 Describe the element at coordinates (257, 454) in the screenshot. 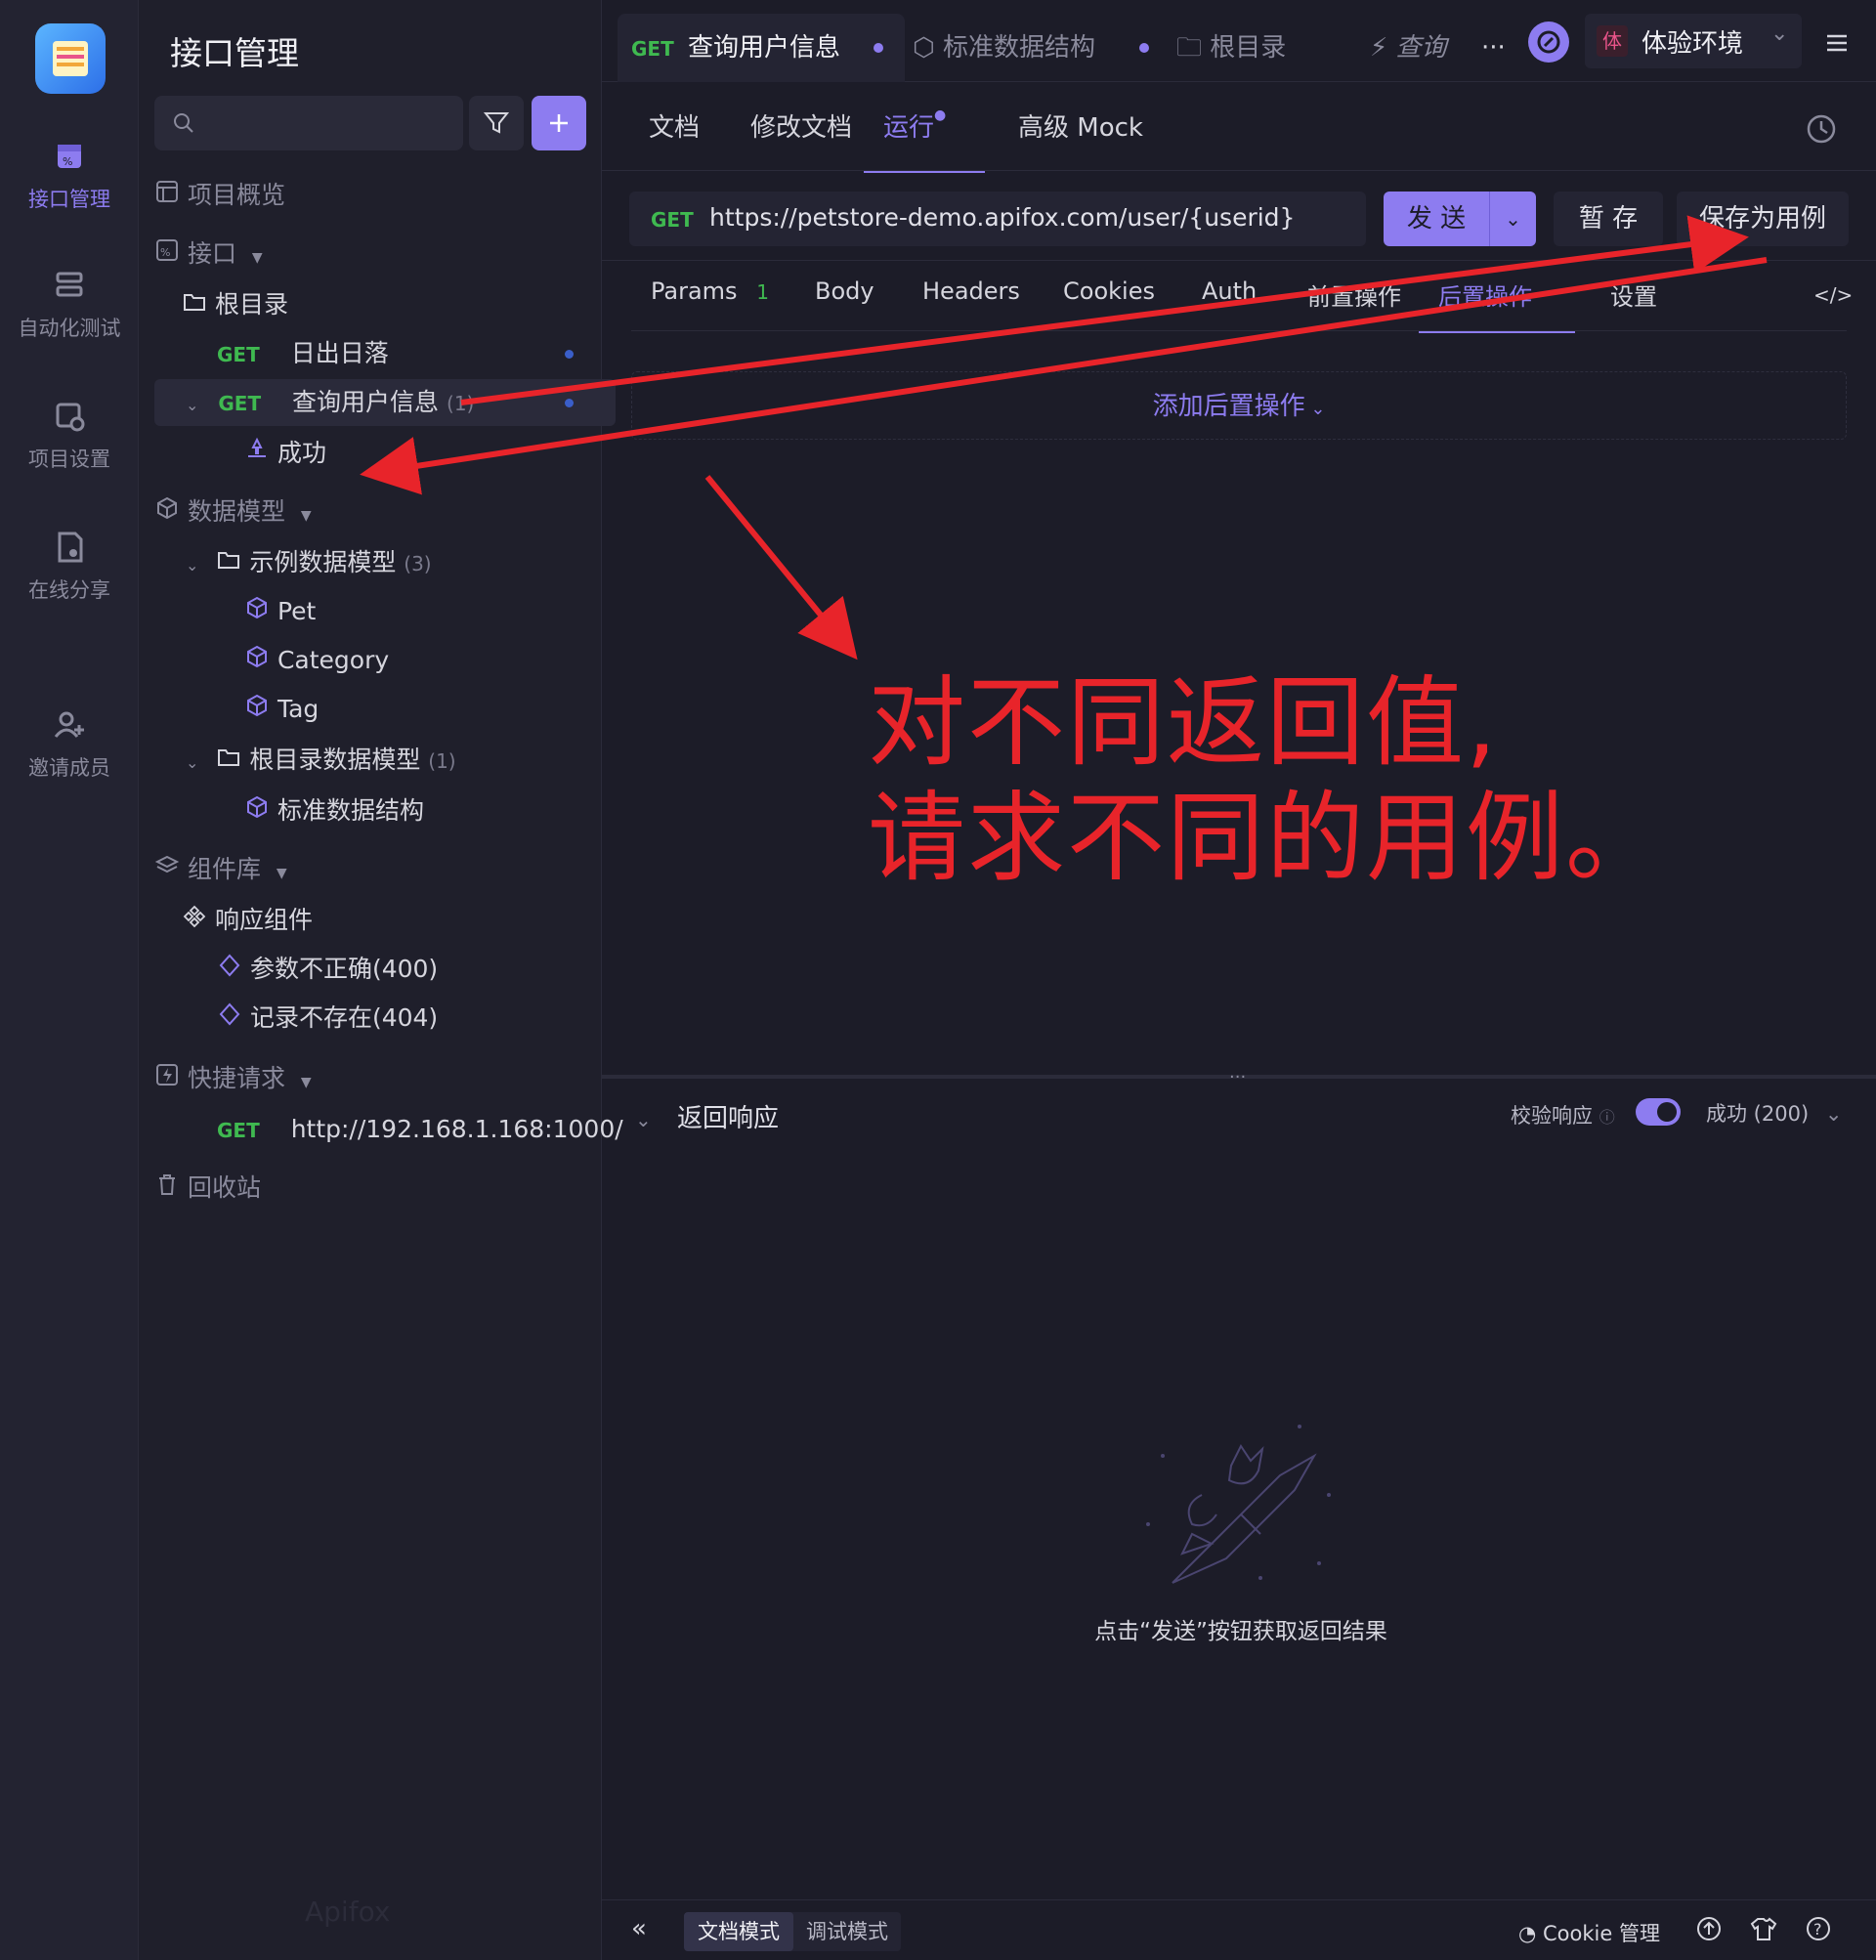

I see `case-icon` at that location.